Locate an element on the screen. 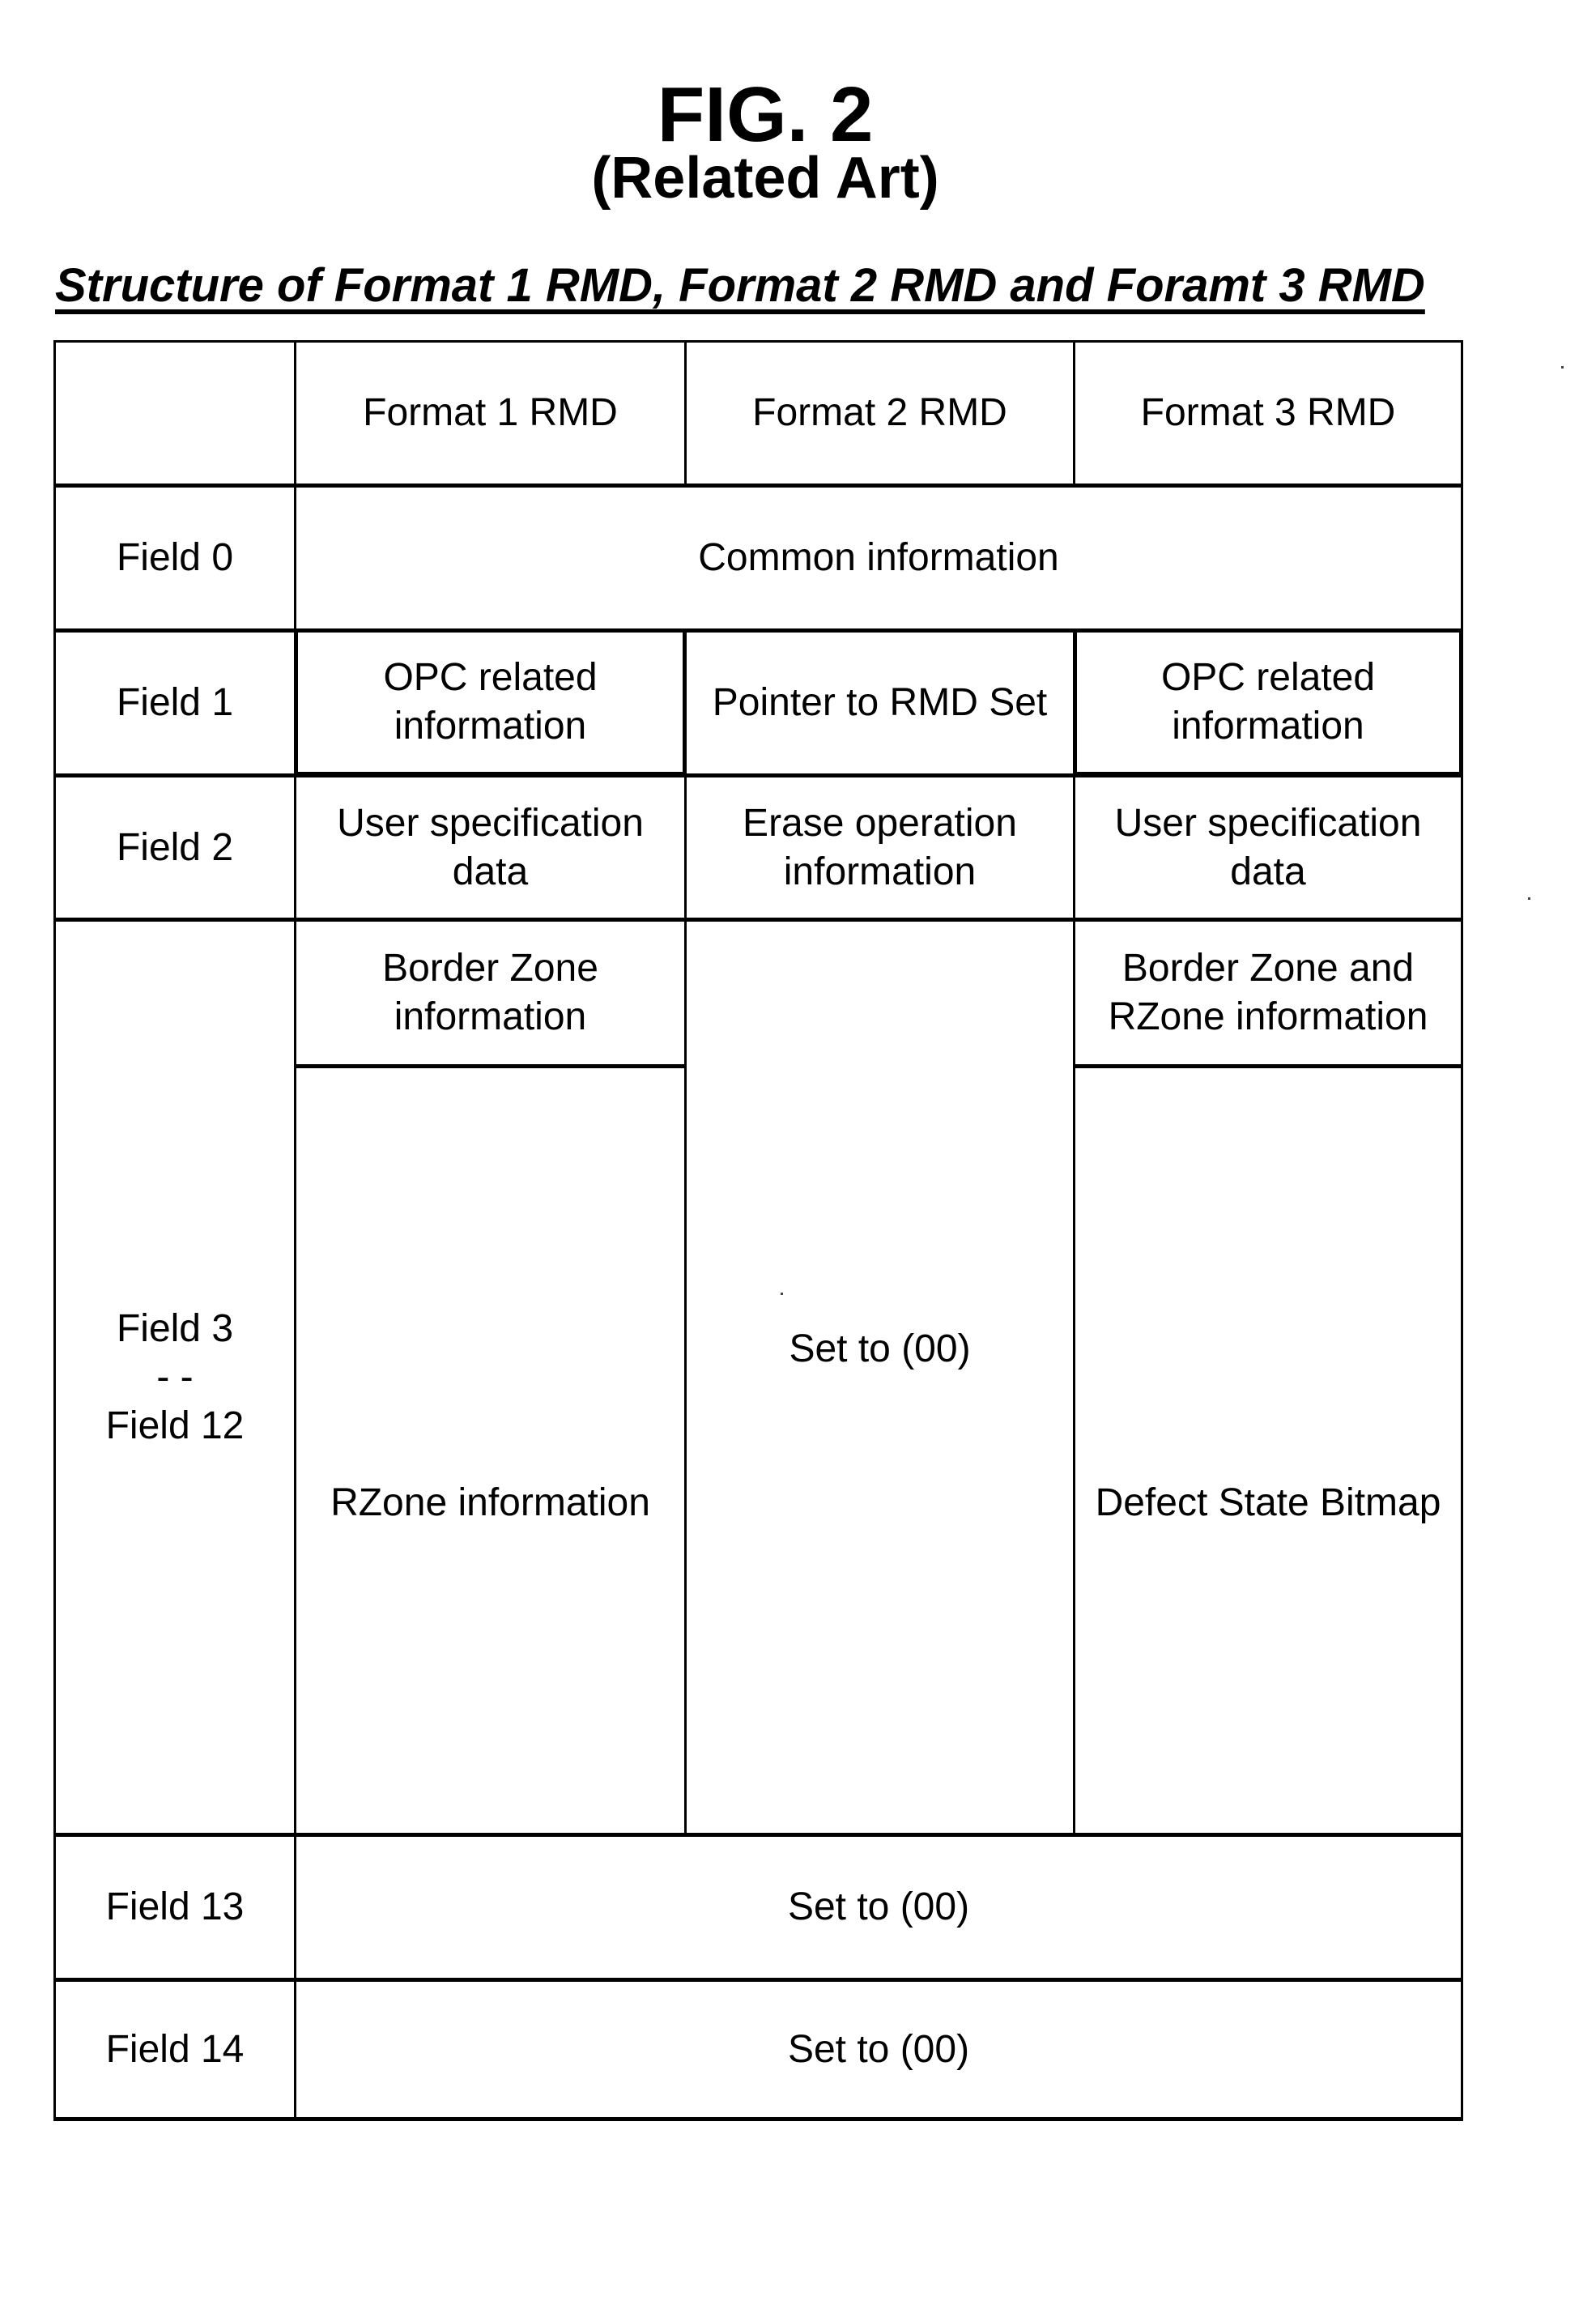 The image size is (1596, 2309). field2-format1: User specification data is located at coordinates (490, 846).